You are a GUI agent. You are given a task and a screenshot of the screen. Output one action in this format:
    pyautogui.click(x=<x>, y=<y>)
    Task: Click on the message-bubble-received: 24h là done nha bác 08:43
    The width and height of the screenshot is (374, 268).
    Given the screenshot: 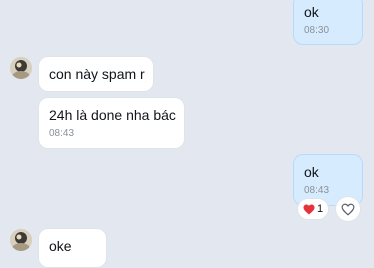 What is the action you would take?
    pyautogui.click(x=111, y=123)
    